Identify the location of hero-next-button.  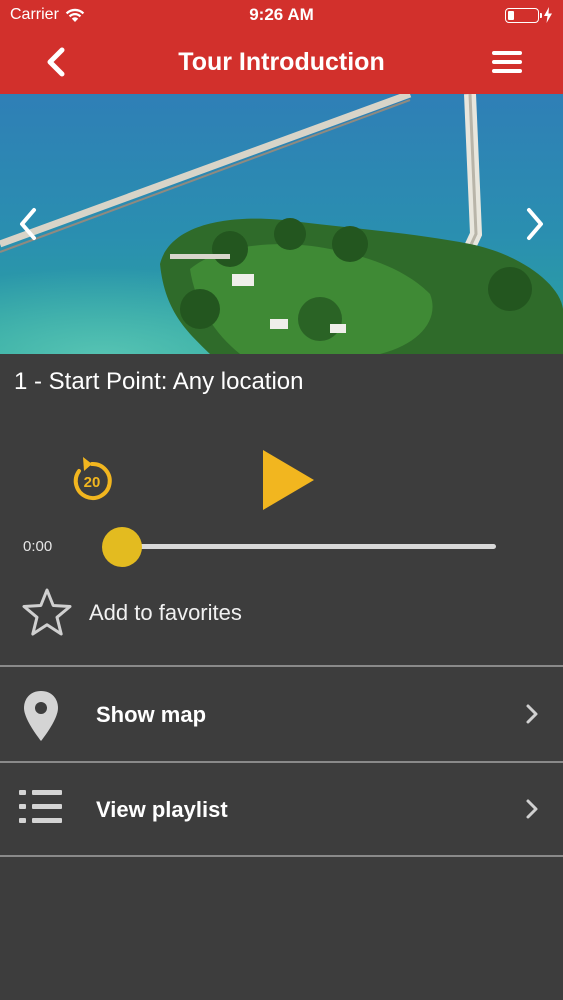
(535, 224).